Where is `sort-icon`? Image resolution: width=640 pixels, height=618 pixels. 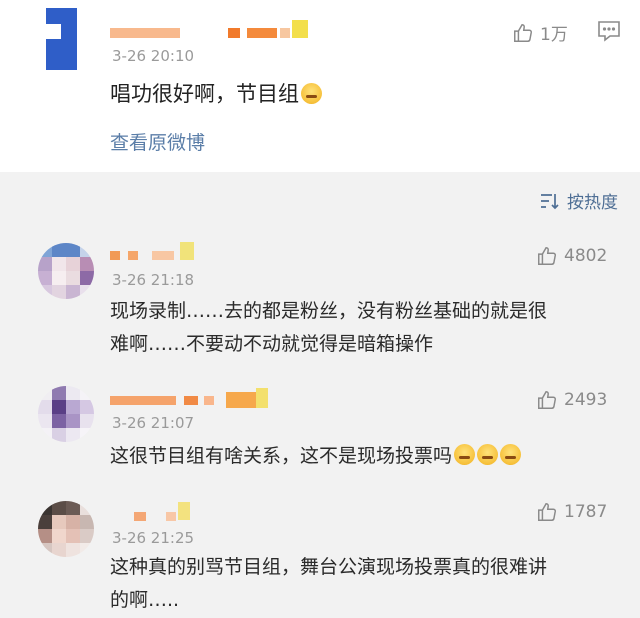 sort-icon is located at coordinates (550, 201).